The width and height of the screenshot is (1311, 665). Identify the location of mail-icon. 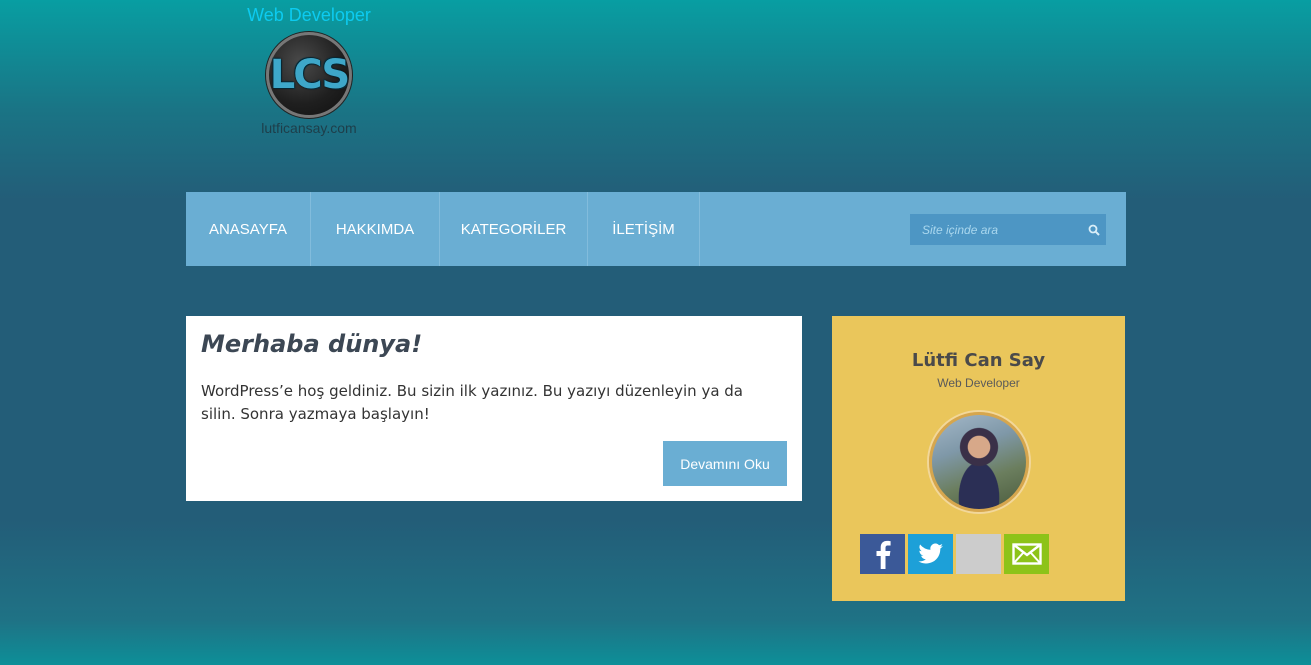
(1026, 554).